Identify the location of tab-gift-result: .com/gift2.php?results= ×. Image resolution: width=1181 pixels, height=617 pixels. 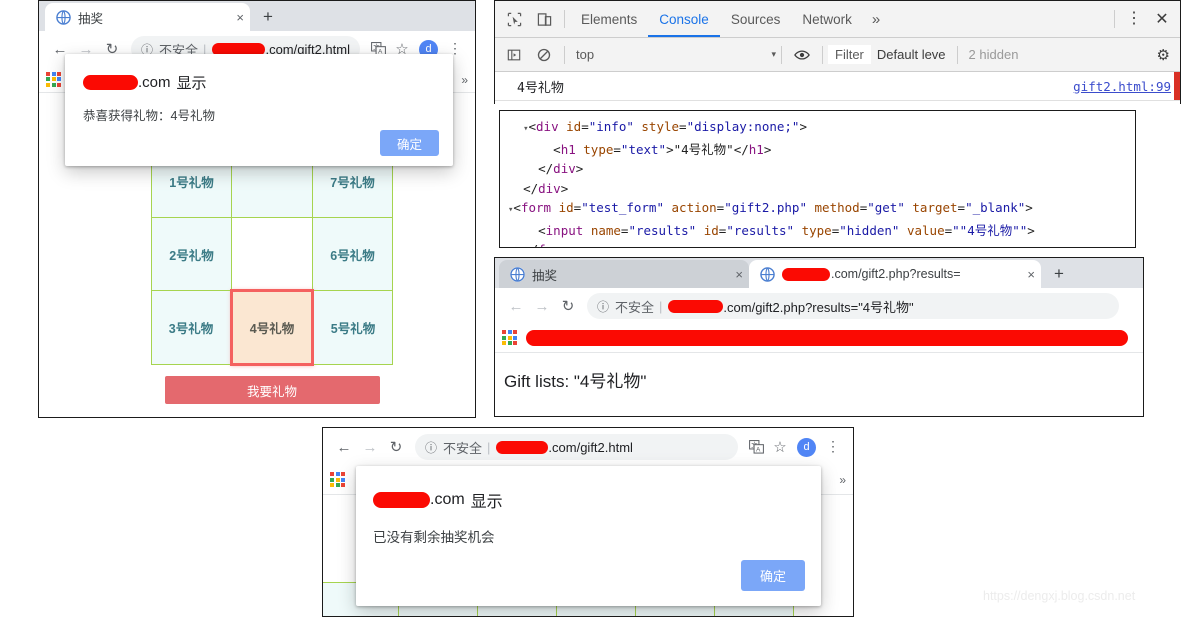
(895, 274).